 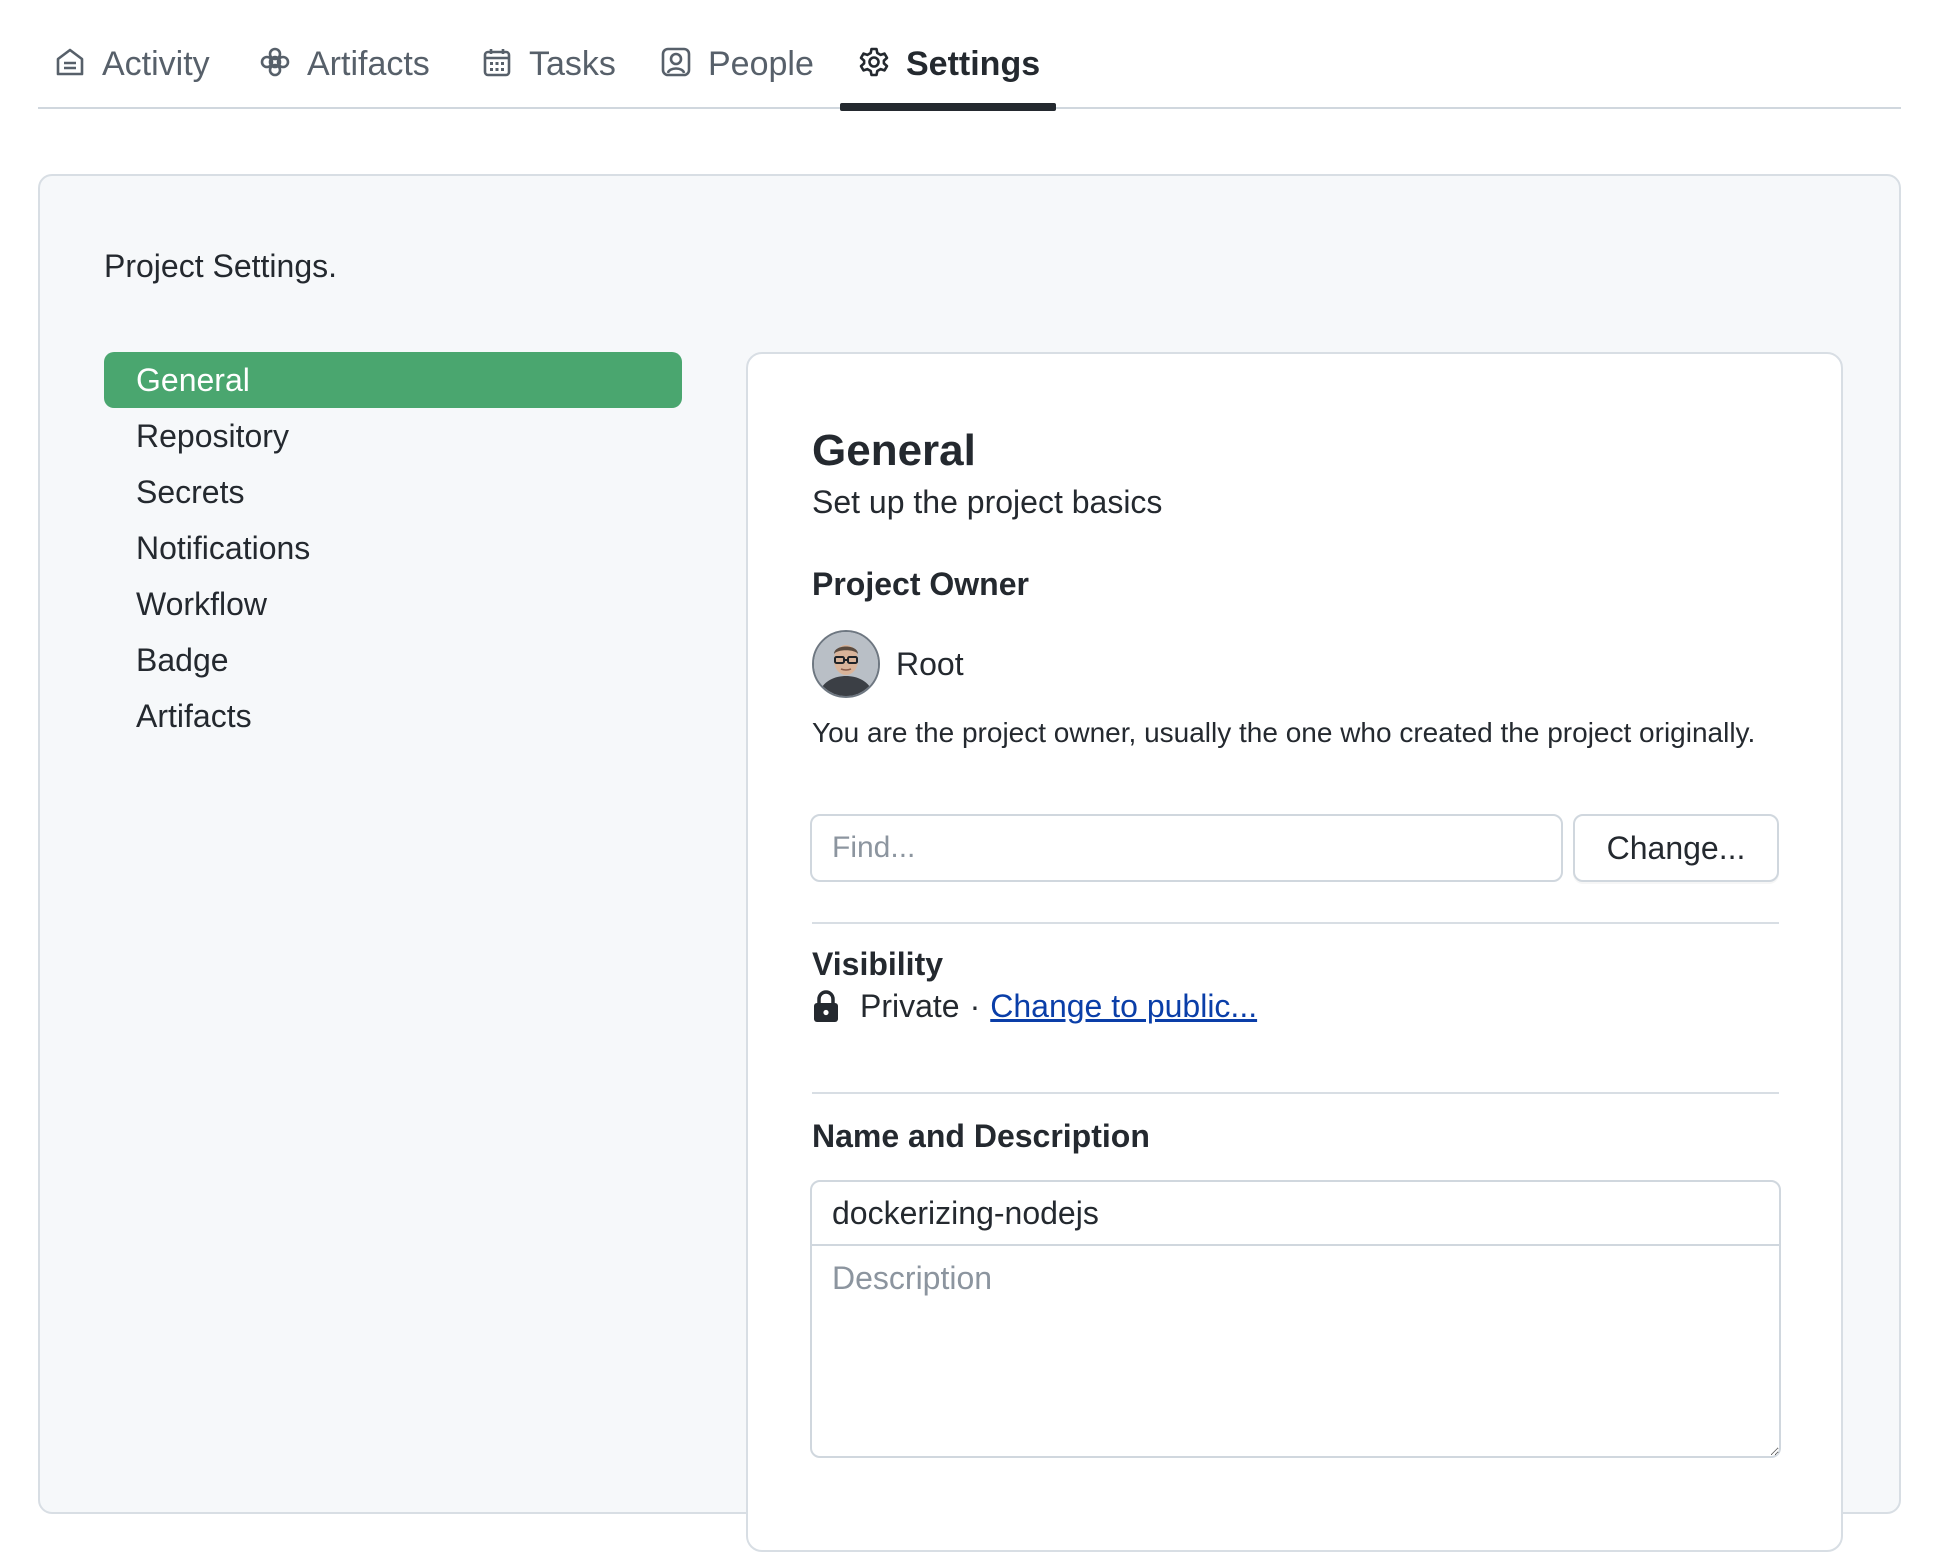 I want to click on panel-title: Project Settings., so click(x=220, y=266).